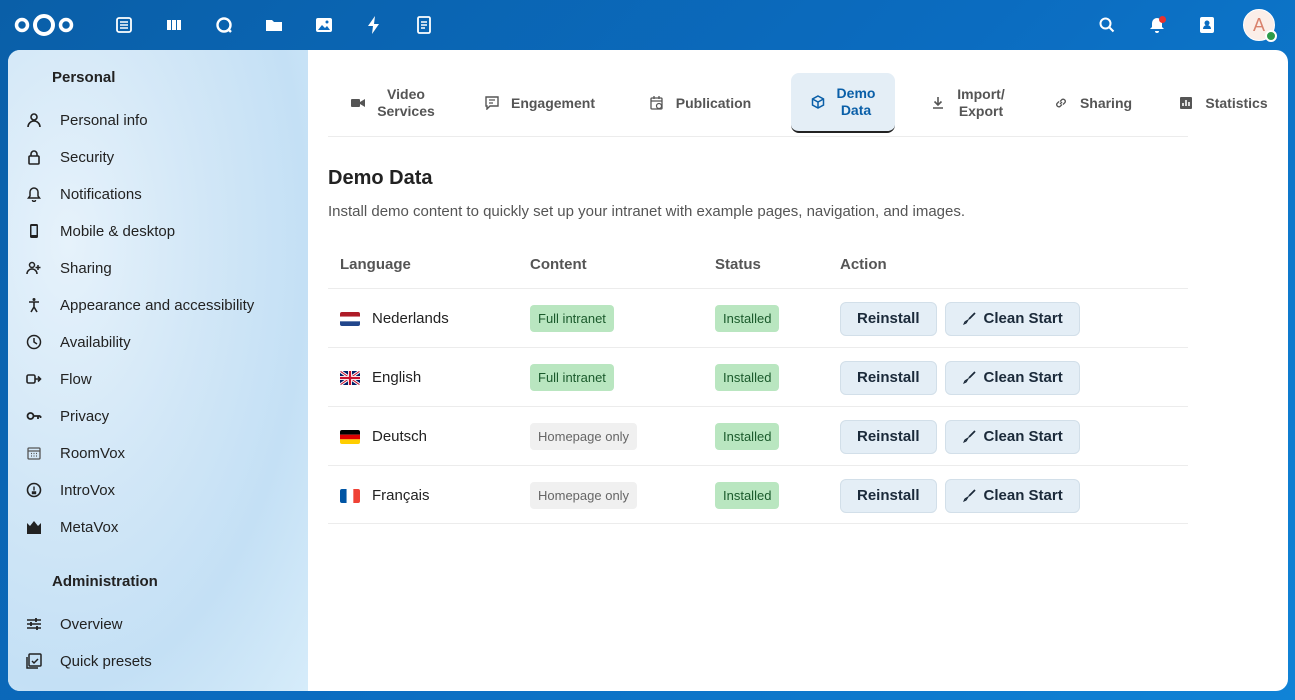  Describe the element at coordinates (44, 25) in the screenshot. I see `nextcloud-logo-icon` at that location.